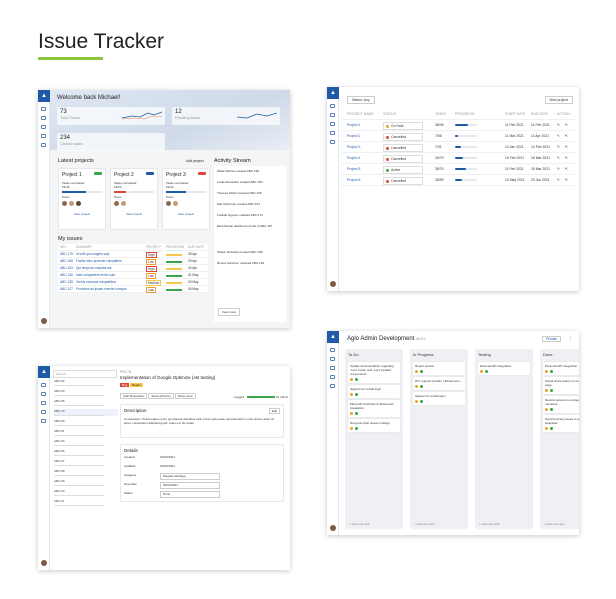  Describe the element at coordinates (570, 339) in the screenshot. I see `more-menu-icon: ⋮` at that location.